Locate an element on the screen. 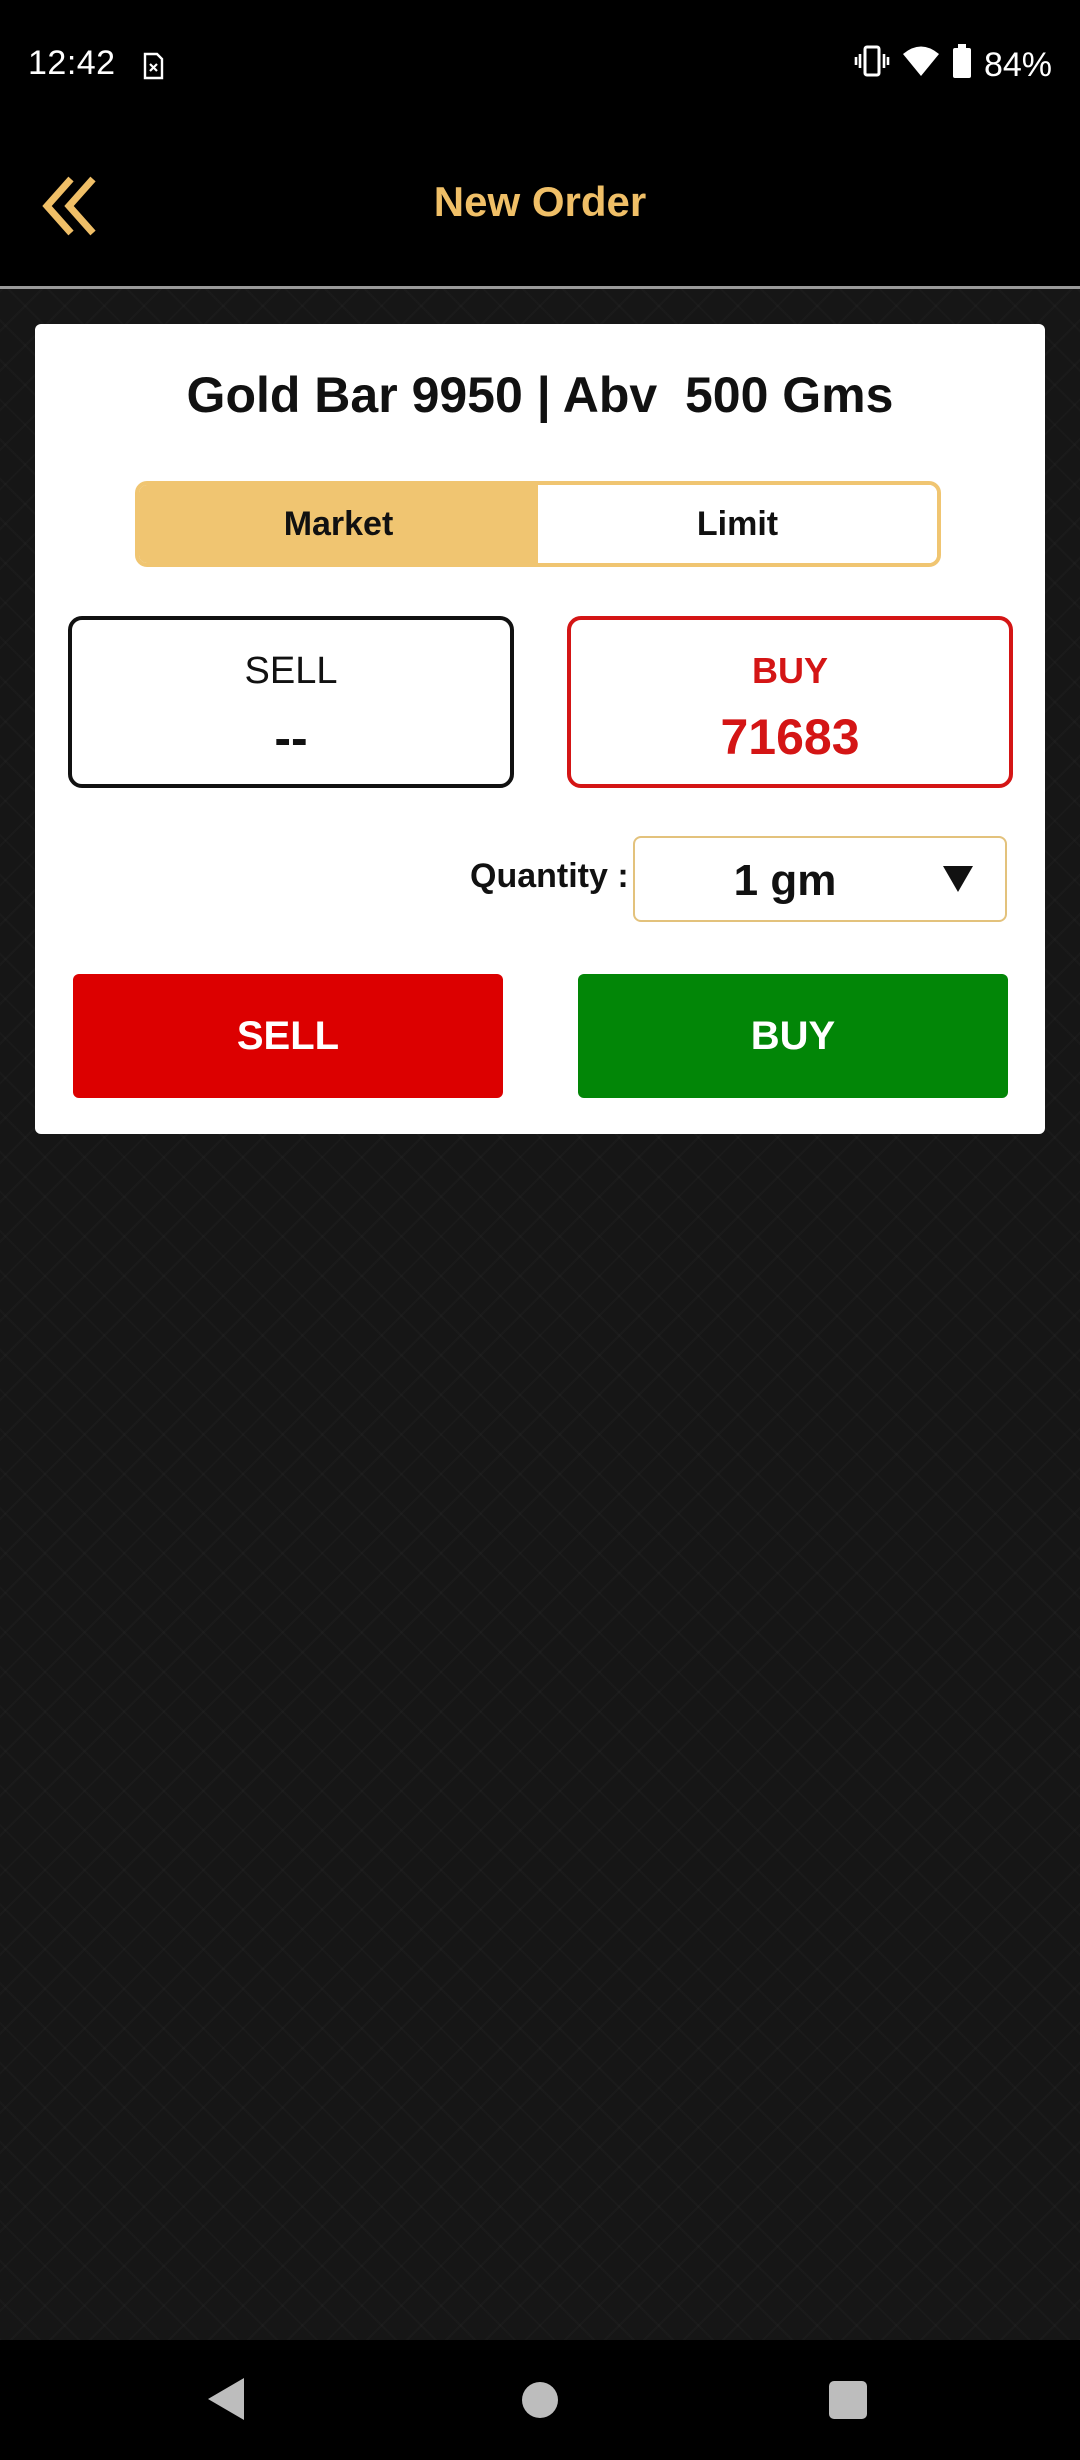 Image resolution: width=1080 pixels, height=2460 pixels. app-header: New Order is located at coordinates (540, 208).